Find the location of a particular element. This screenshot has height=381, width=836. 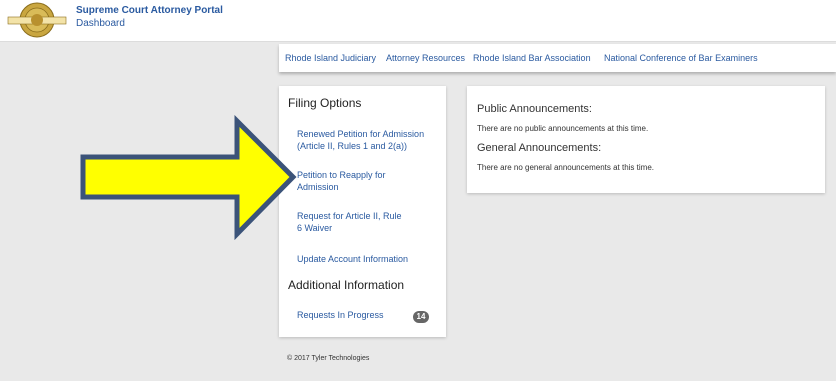

top-bar: Supreme Court Attorney Portal Dashboard is located at coordinates (418, 21).